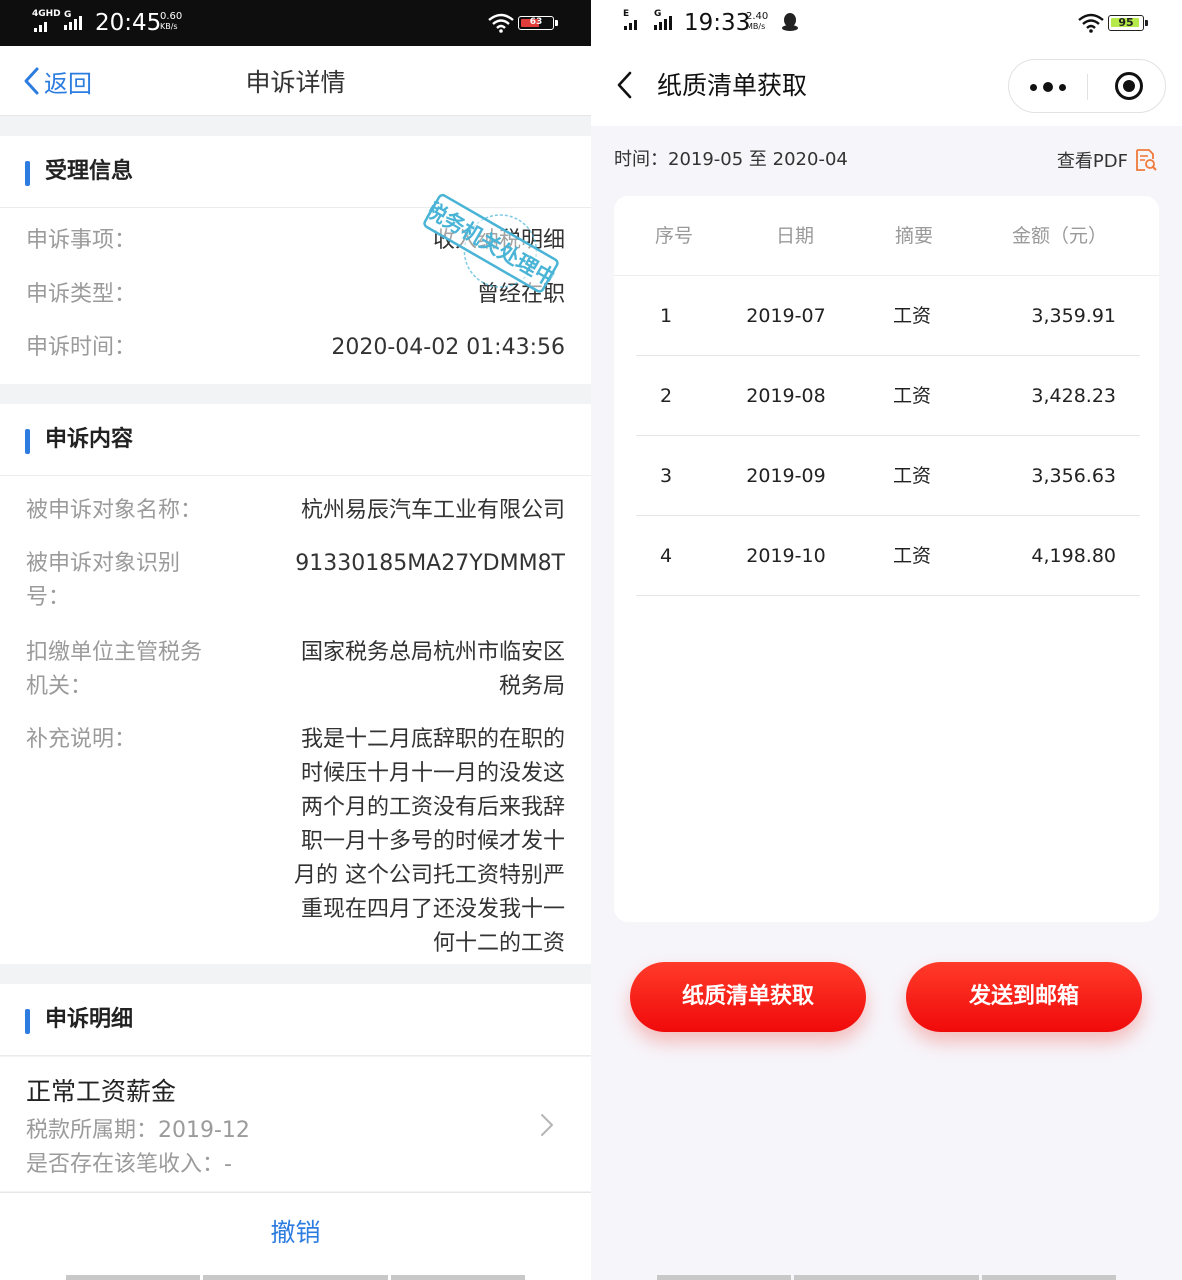 This screenshot has width=1182, height=1280. I want to click on battery-level: 95, so click(1126, 22).